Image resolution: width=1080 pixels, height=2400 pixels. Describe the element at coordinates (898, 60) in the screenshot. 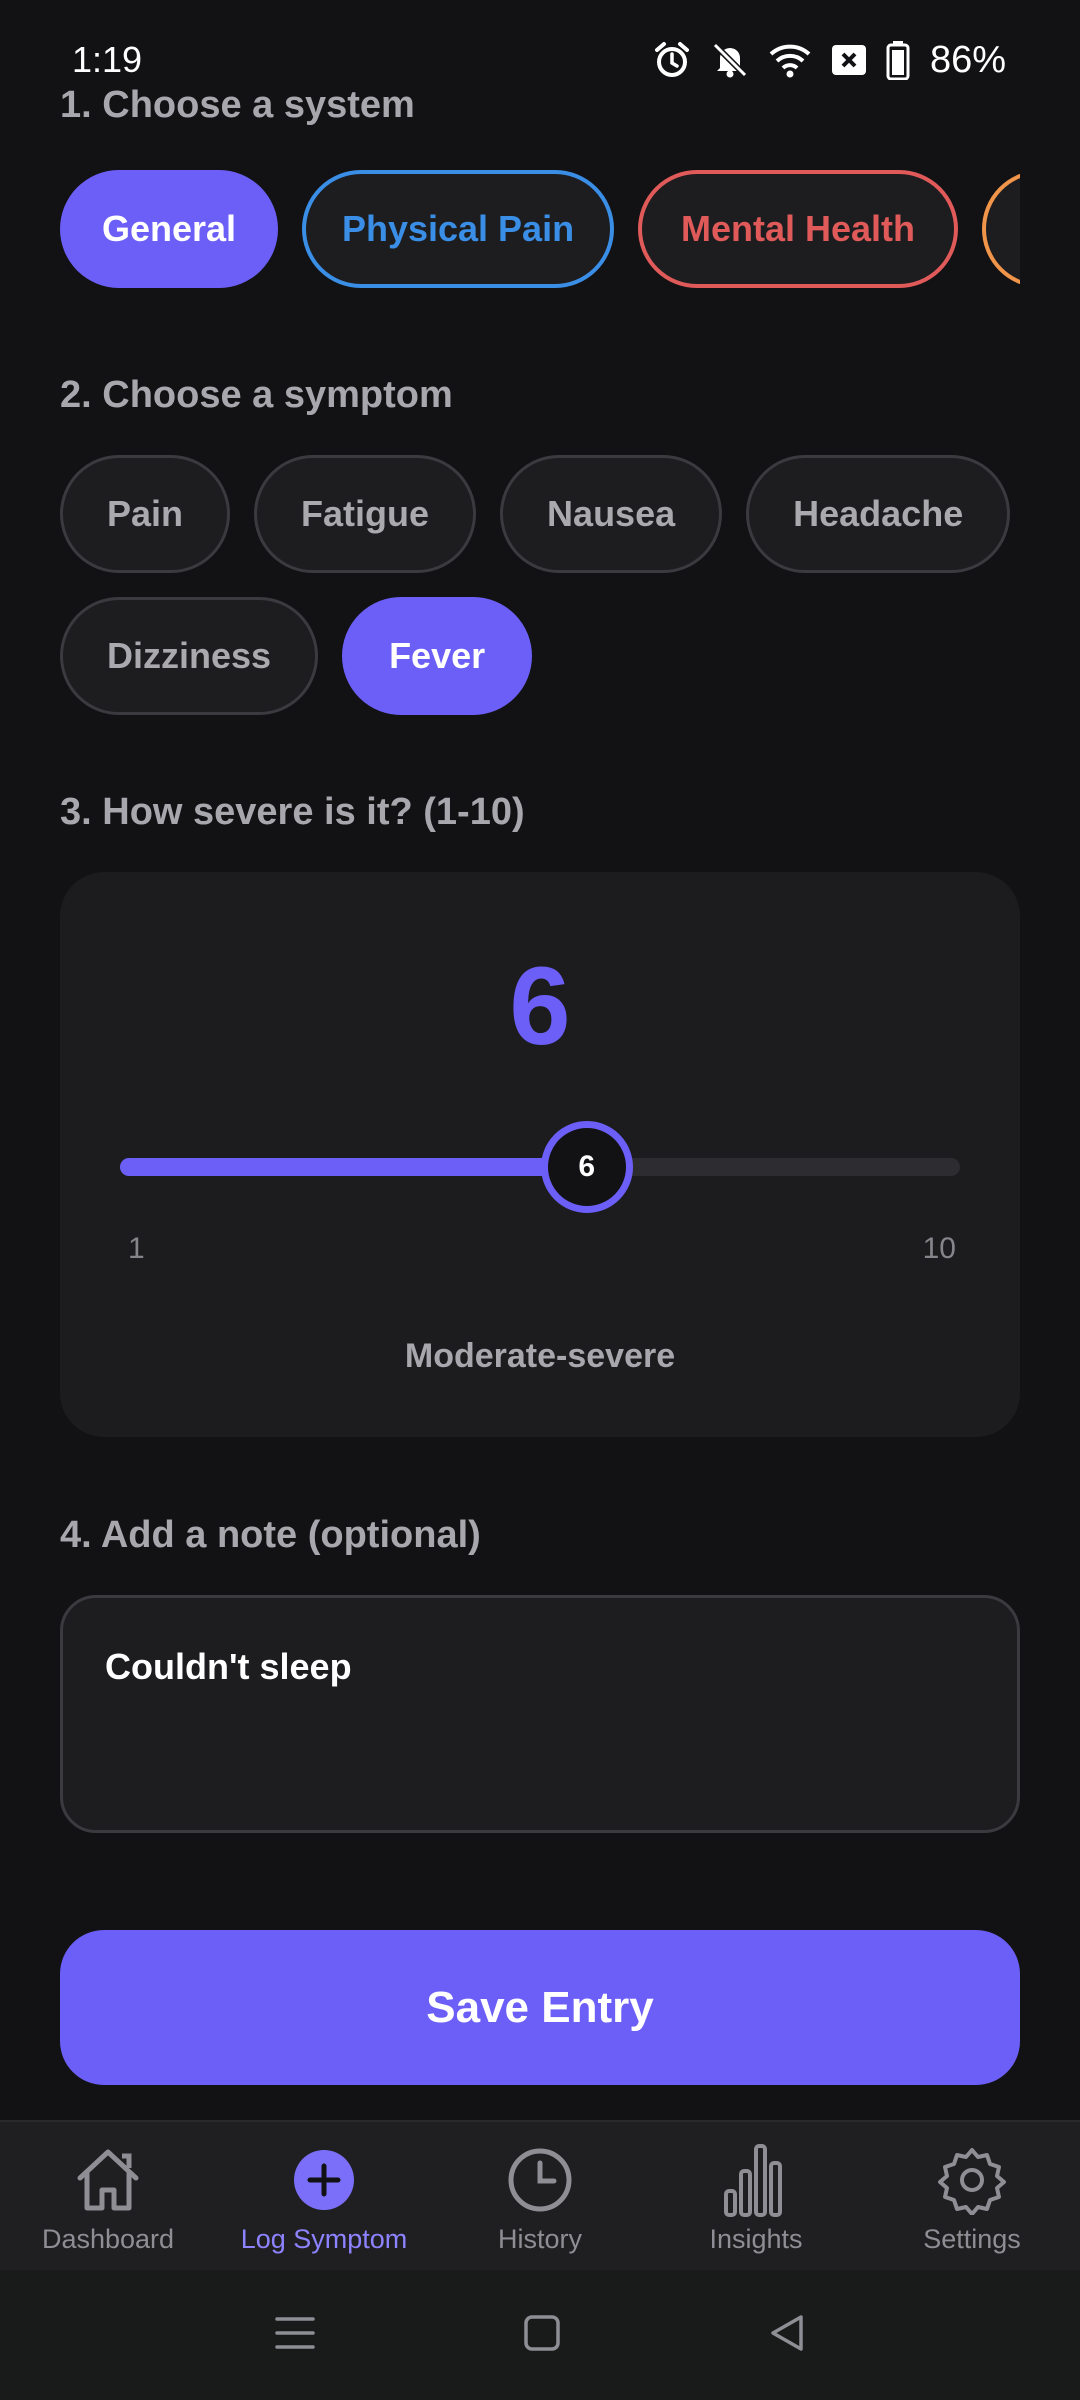

I see `battery-icon` at that location.